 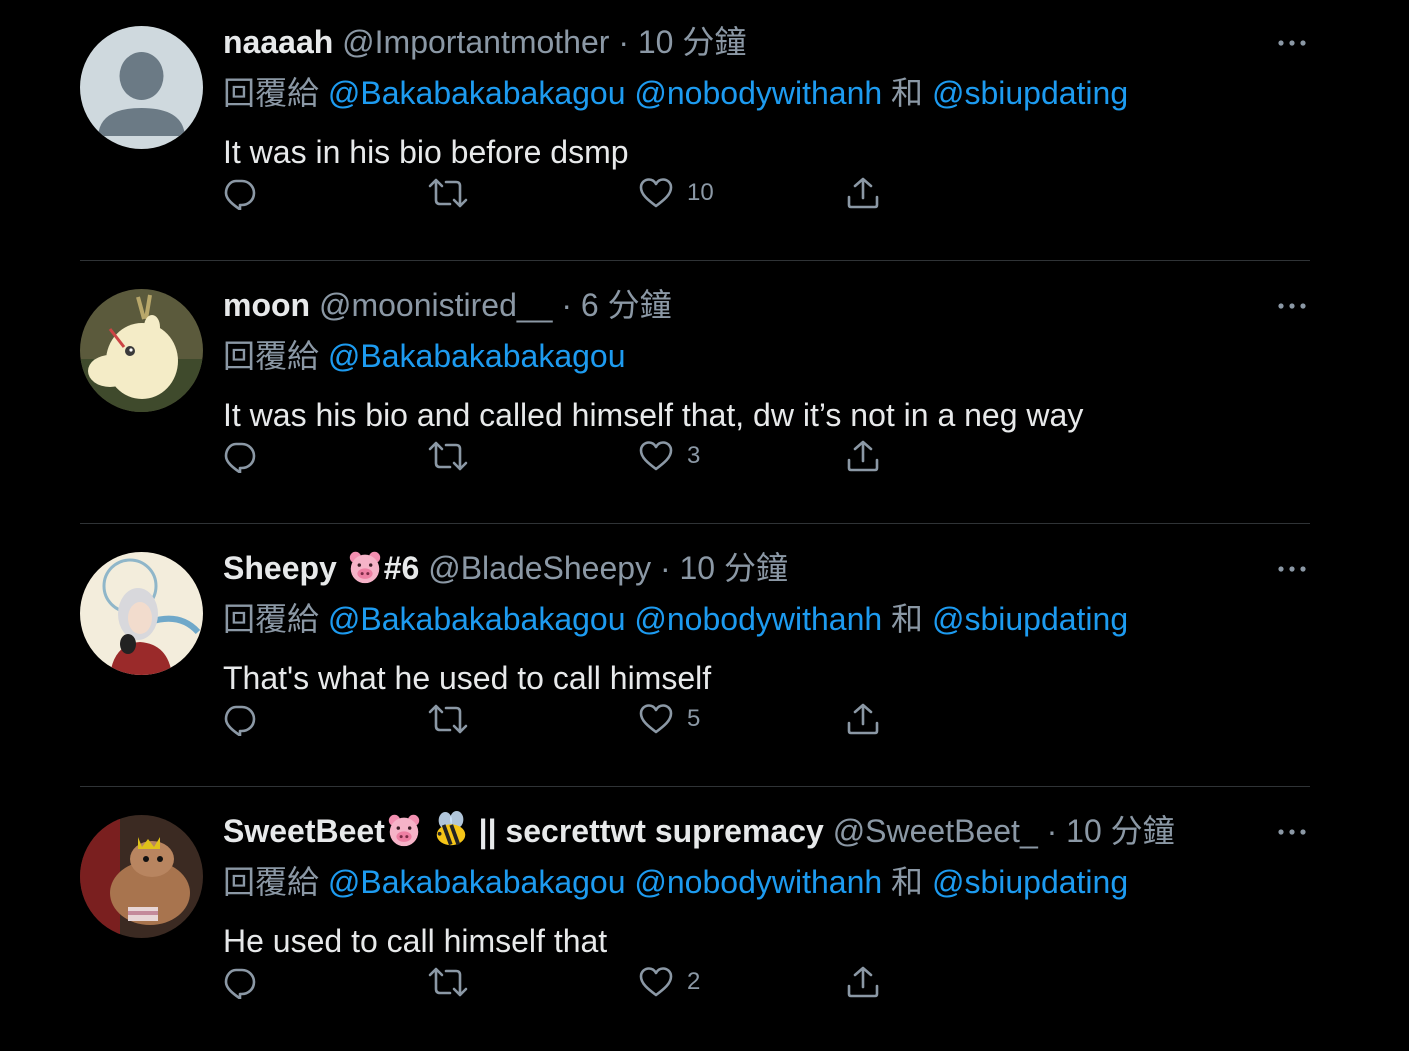 I want to click on like-count: 10, so click(x=700, y=192).